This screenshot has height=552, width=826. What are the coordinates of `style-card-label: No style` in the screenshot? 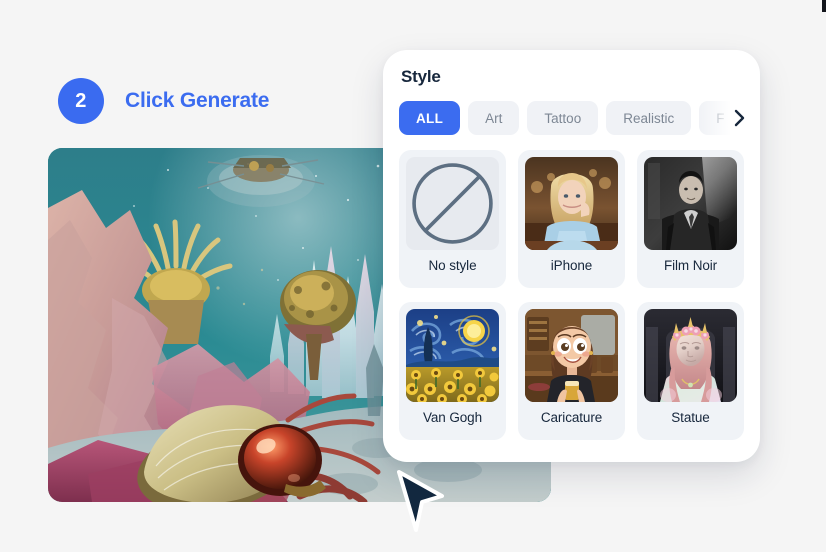 It's located at (452, 265).